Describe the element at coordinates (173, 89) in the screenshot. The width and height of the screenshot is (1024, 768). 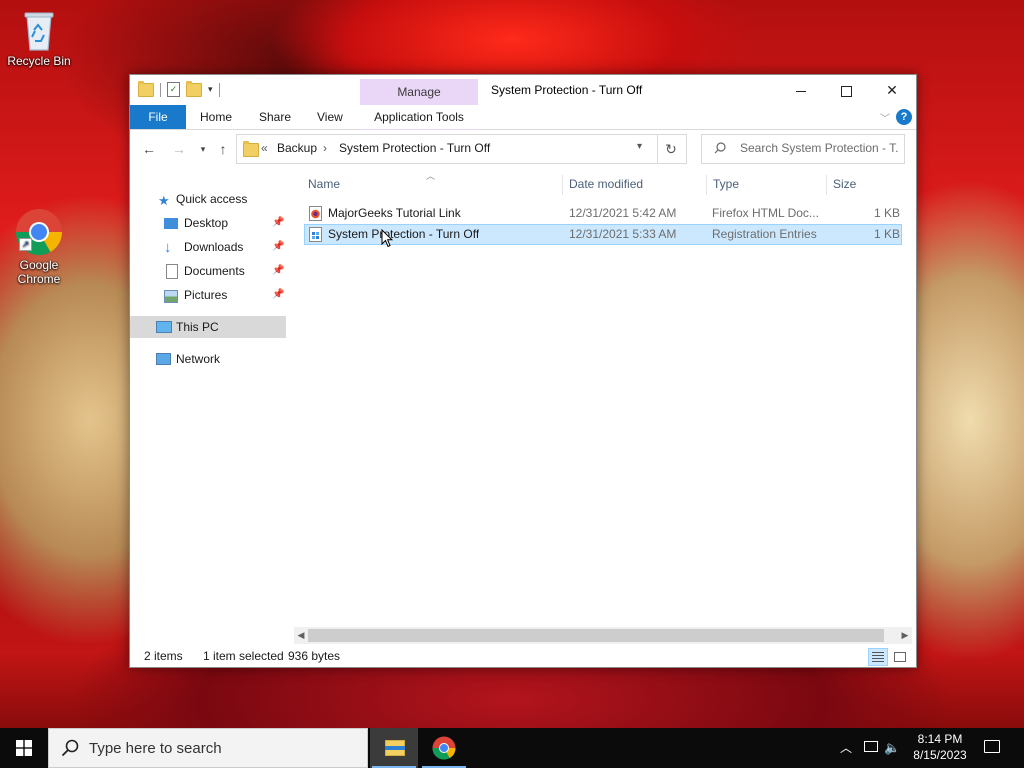
I see `properties-icon: ✓` at that location.